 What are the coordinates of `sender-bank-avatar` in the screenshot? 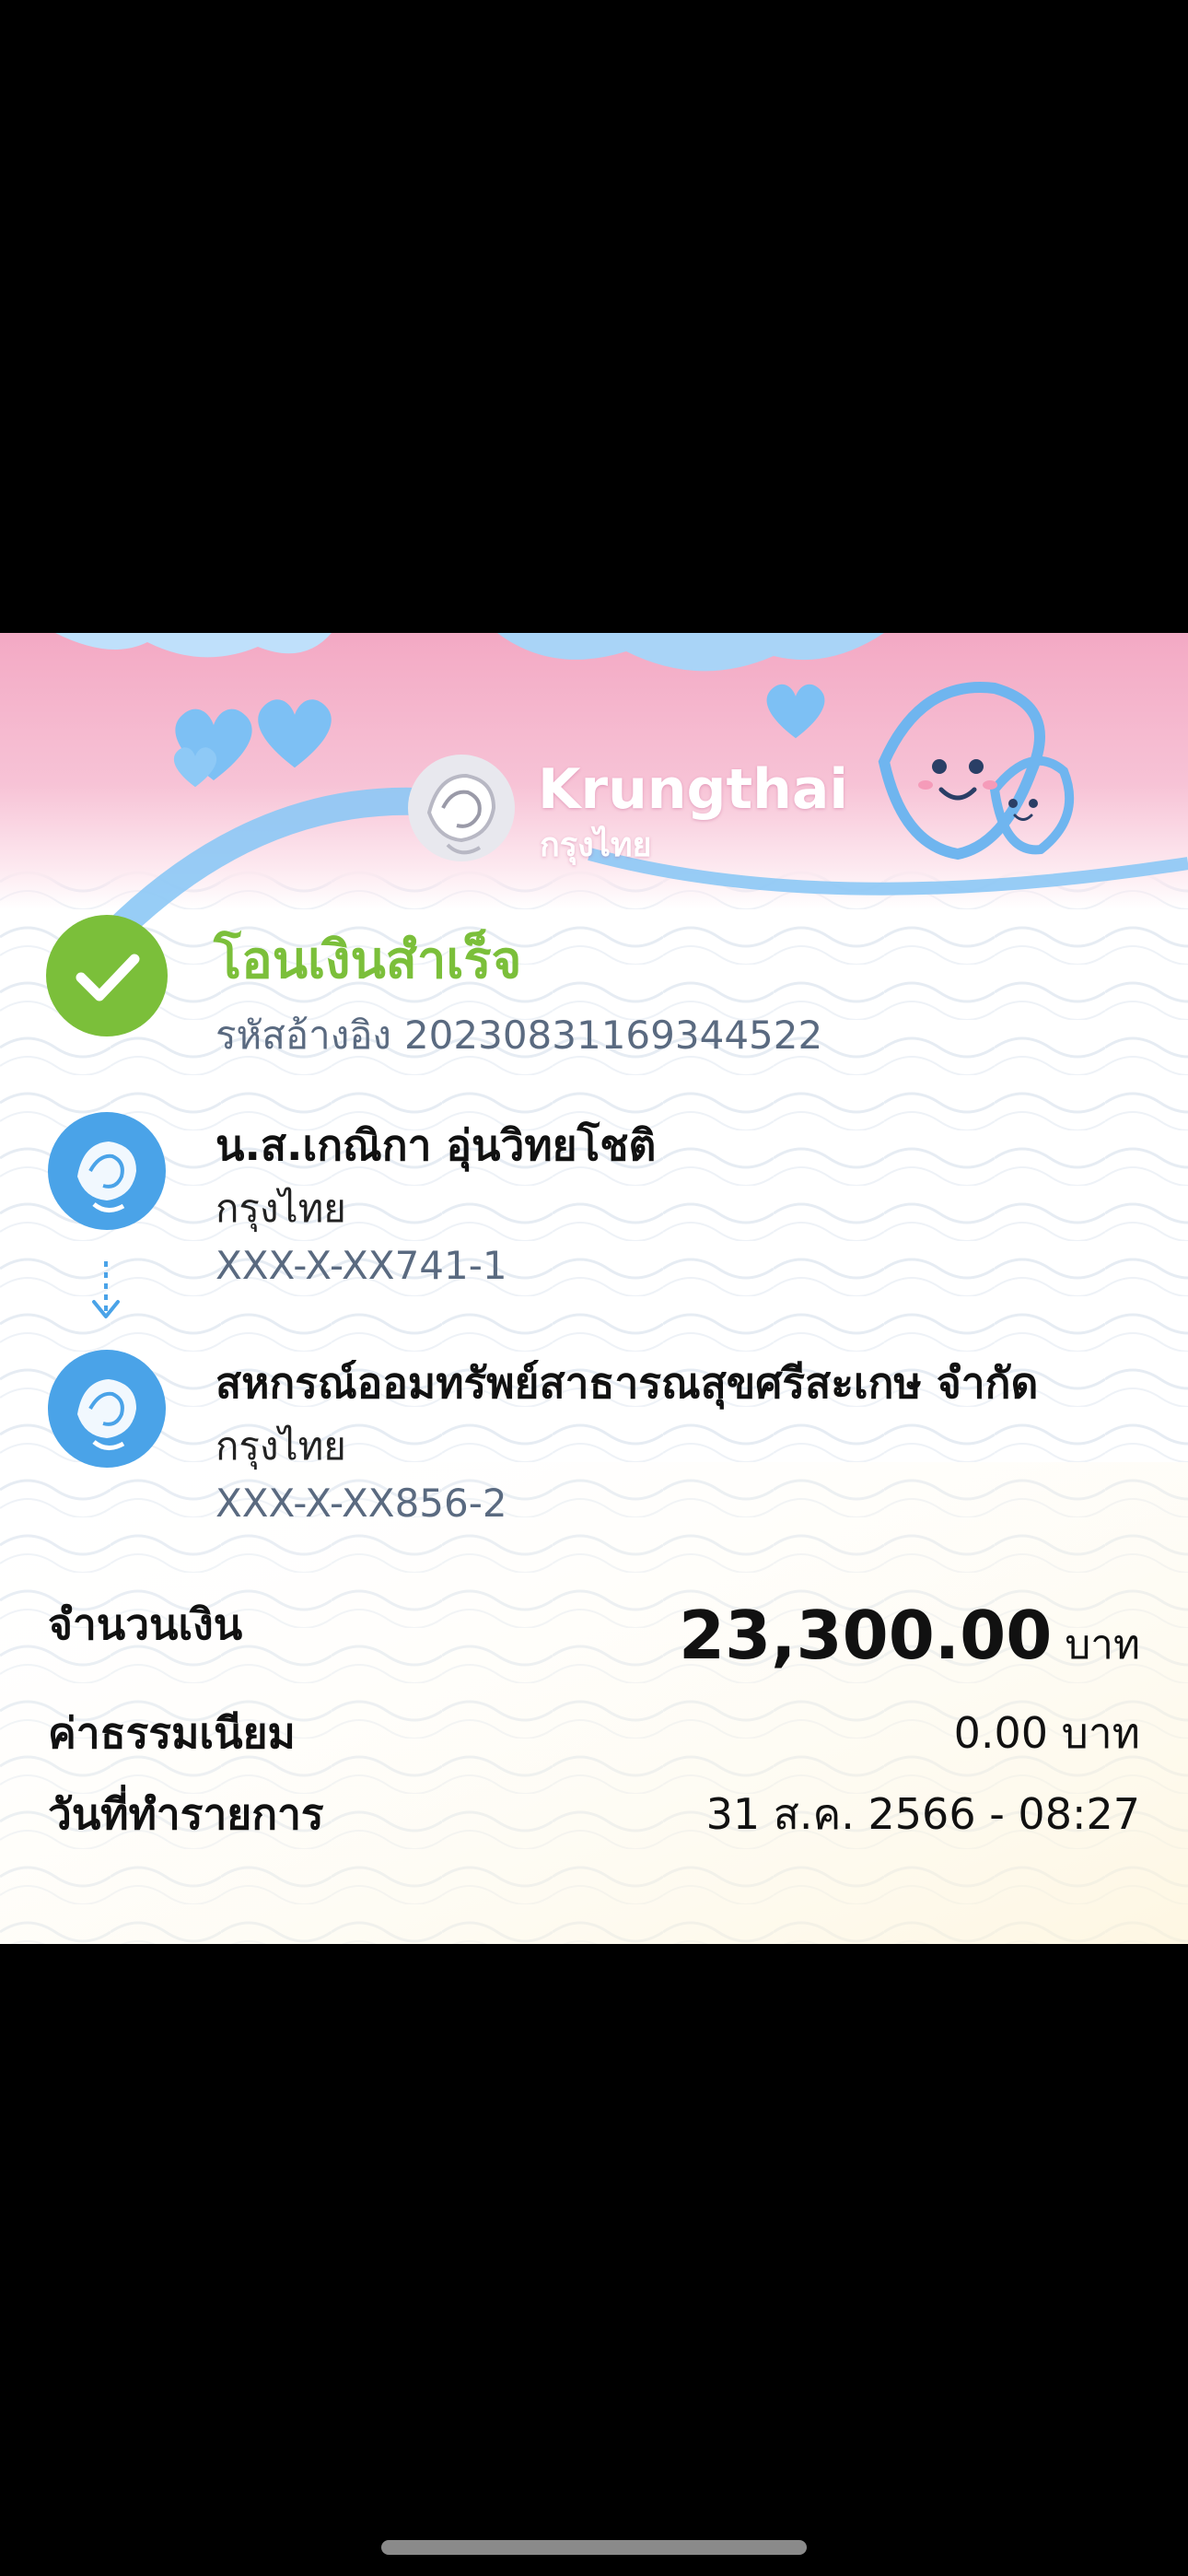 It's located at (107, 1171).